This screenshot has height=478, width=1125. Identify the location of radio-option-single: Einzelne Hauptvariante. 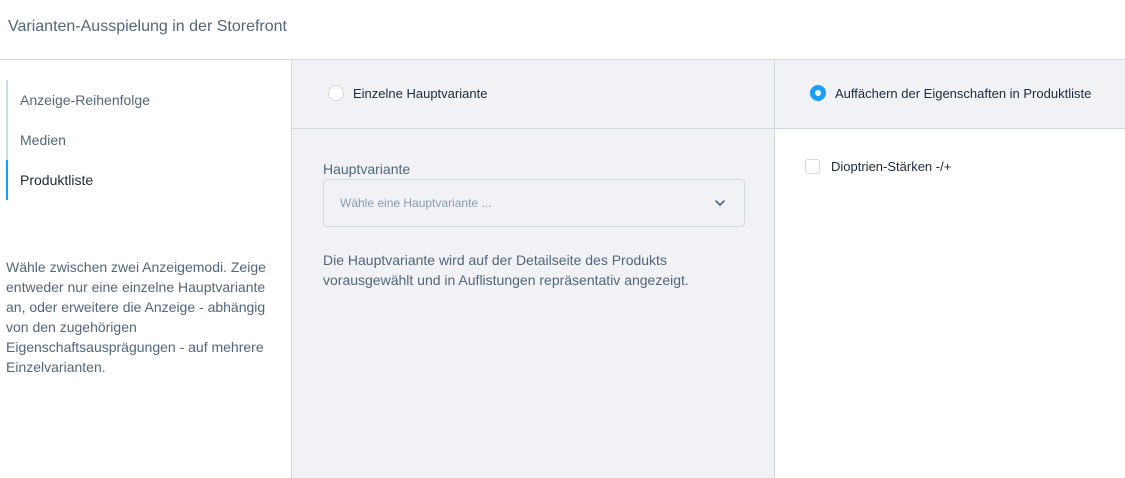
(407, 93).